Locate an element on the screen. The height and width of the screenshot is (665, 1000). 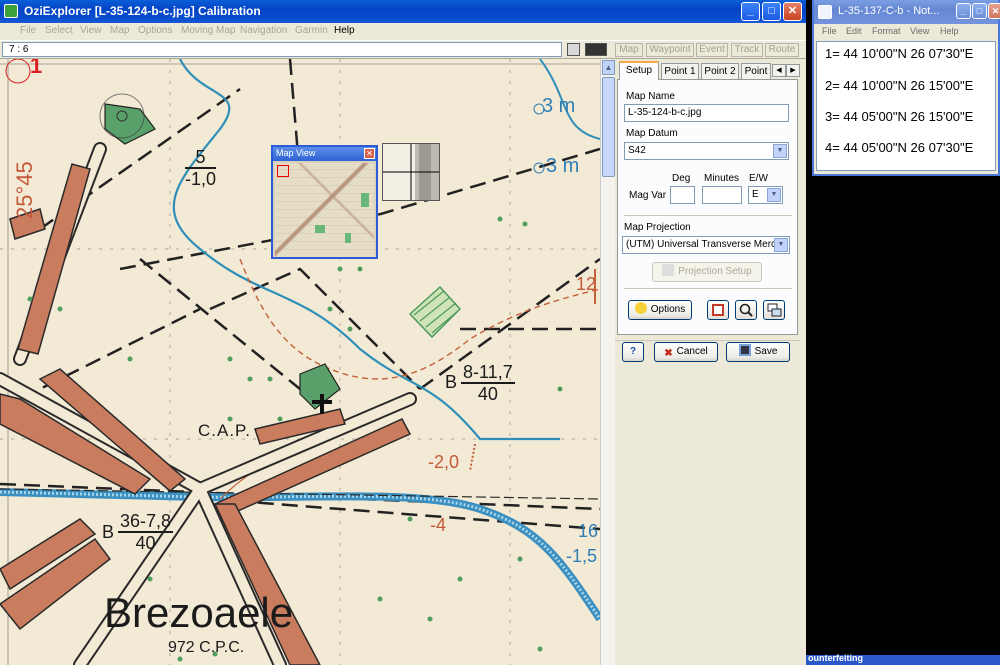
map-label-latitude: 25°45 is located at coordinates (24, 190).